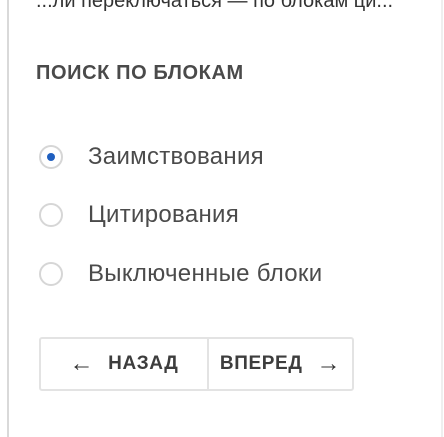 The width and height of the screenshot is (444, 437). I want to click on pagination-button-group: ← НАЗАД ВПЕРЕД →, so click(196, 364).